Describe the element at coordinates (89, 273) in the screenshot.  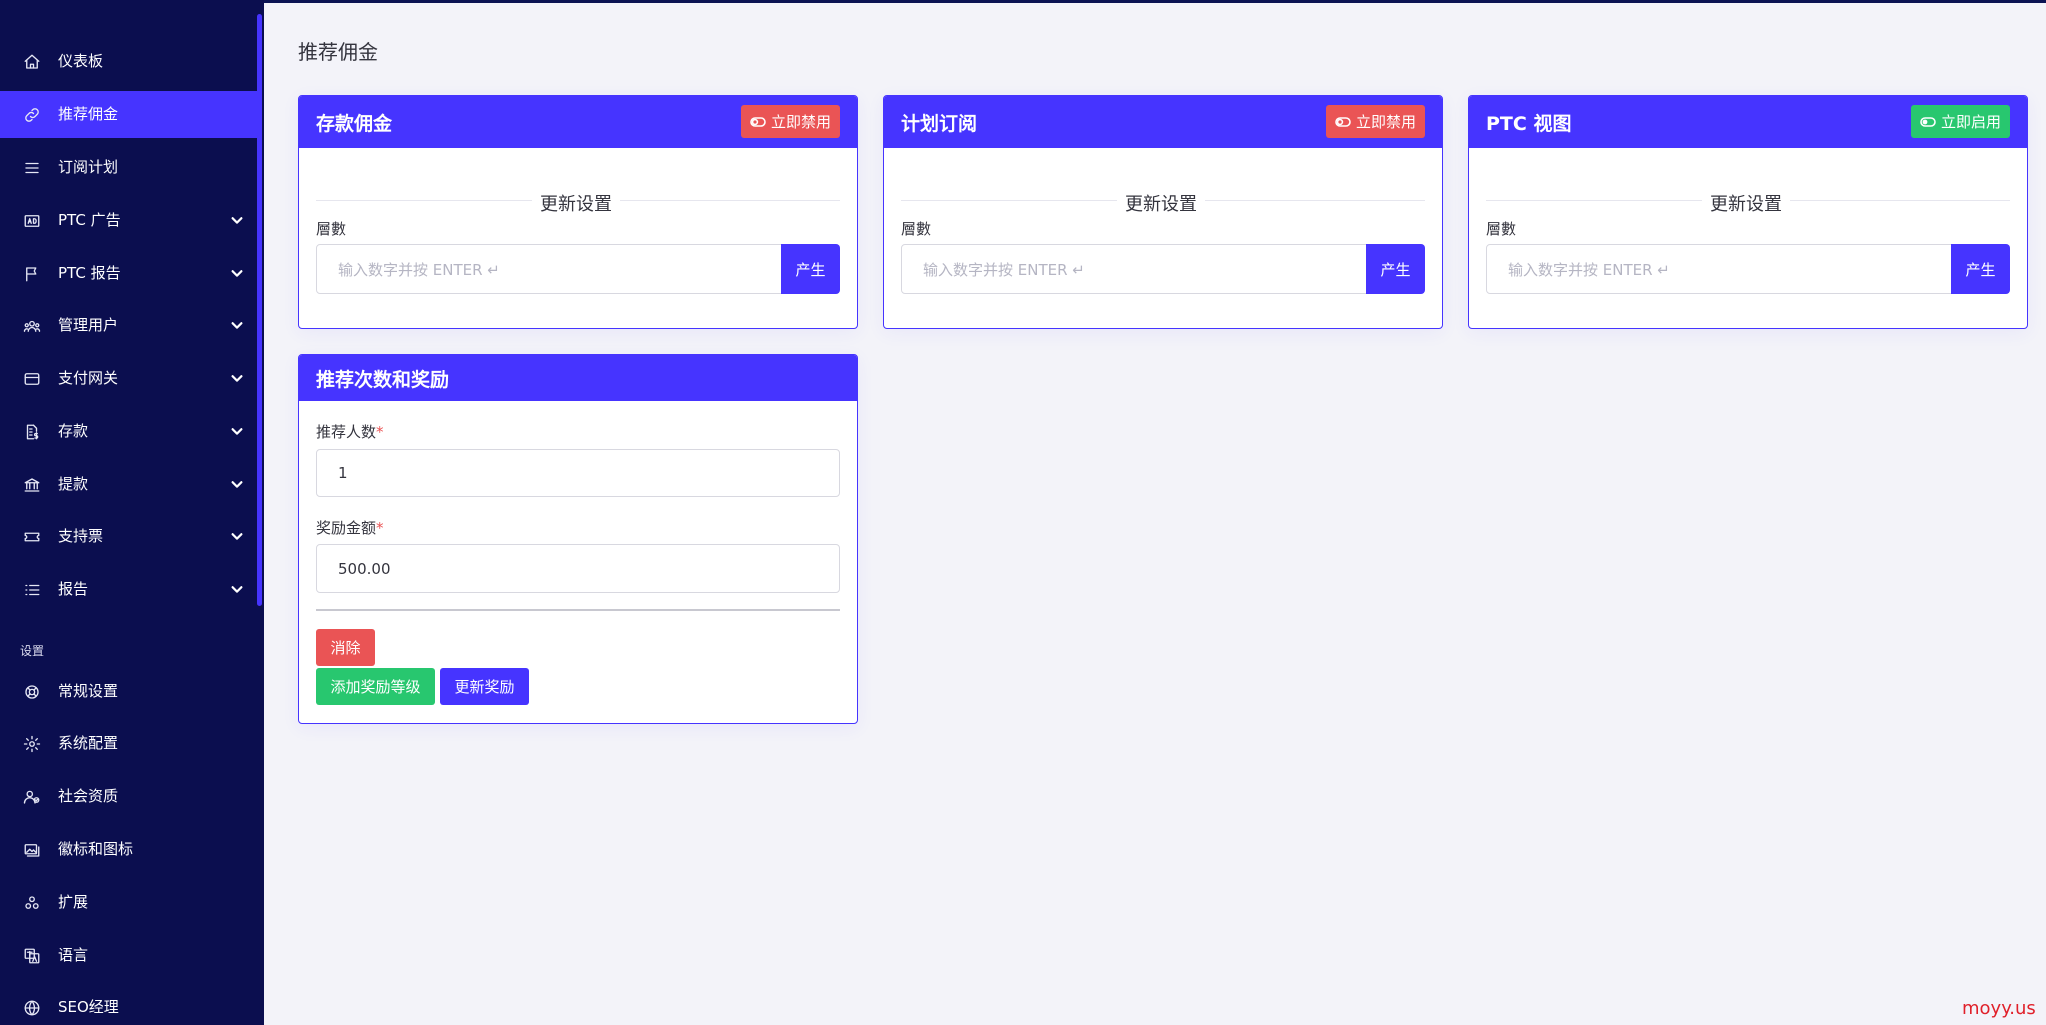
I see `sidebar-item-label: PTC 报告` at that location.